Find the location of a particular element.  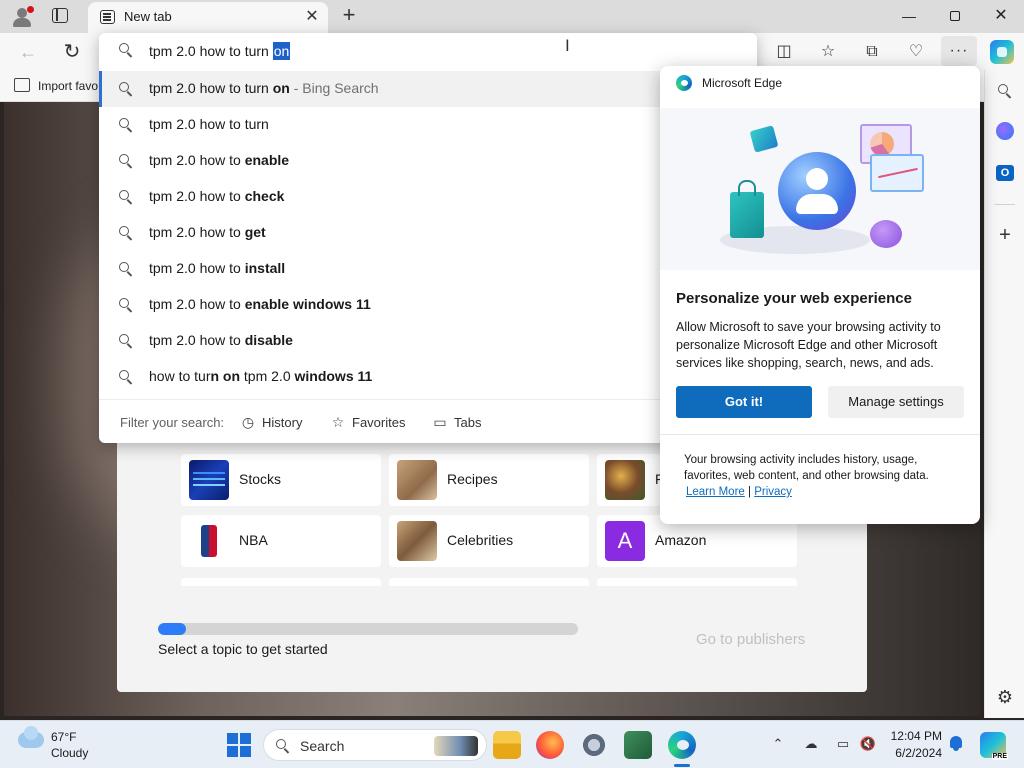

tab-actions-icon is located at coordinates (60, 15).